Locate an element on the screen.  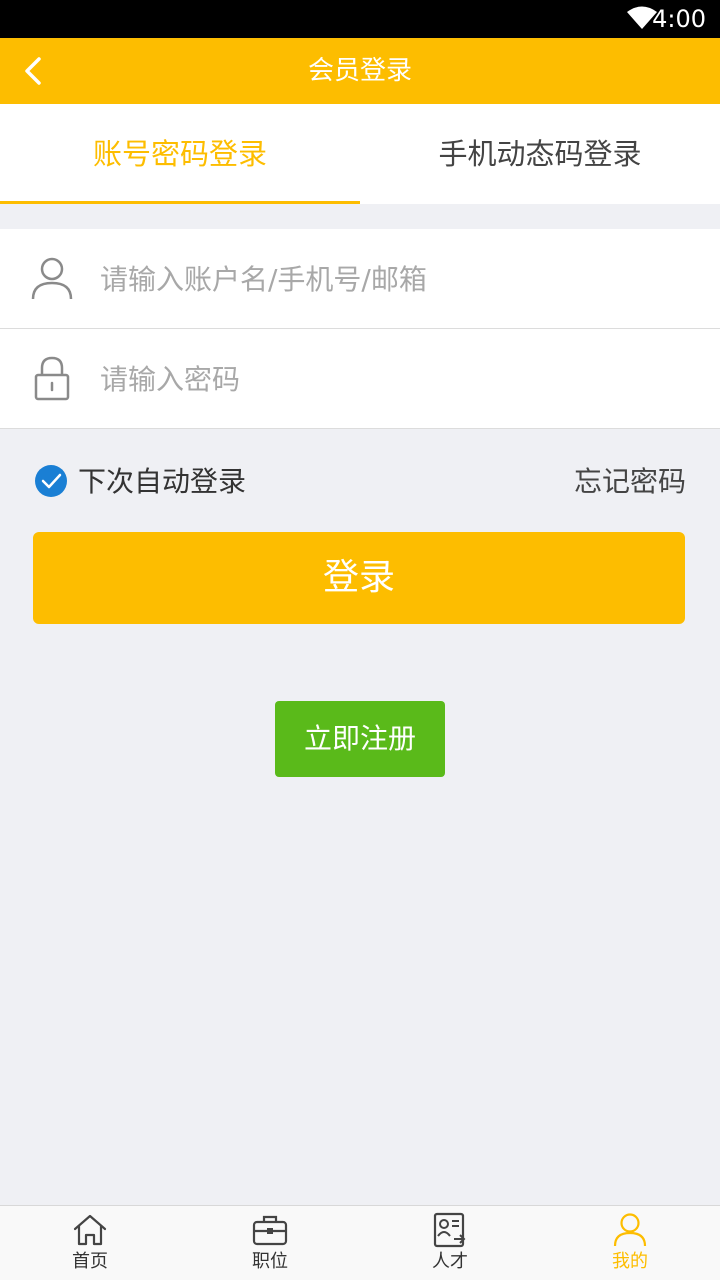
tab-password-login: 账号密码登录 is located at coordinates (180, 154).